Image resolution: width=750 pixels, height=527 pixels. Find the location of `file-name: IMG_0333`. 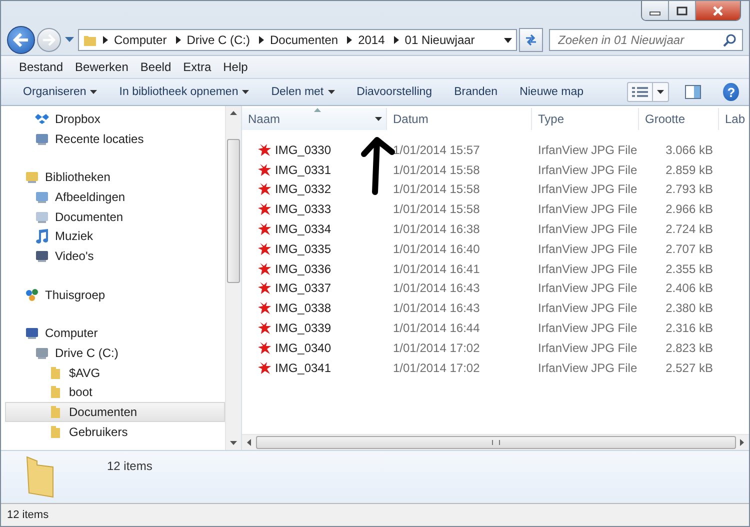

file-name: IMG_0333 is located at coordinates (303, 209).